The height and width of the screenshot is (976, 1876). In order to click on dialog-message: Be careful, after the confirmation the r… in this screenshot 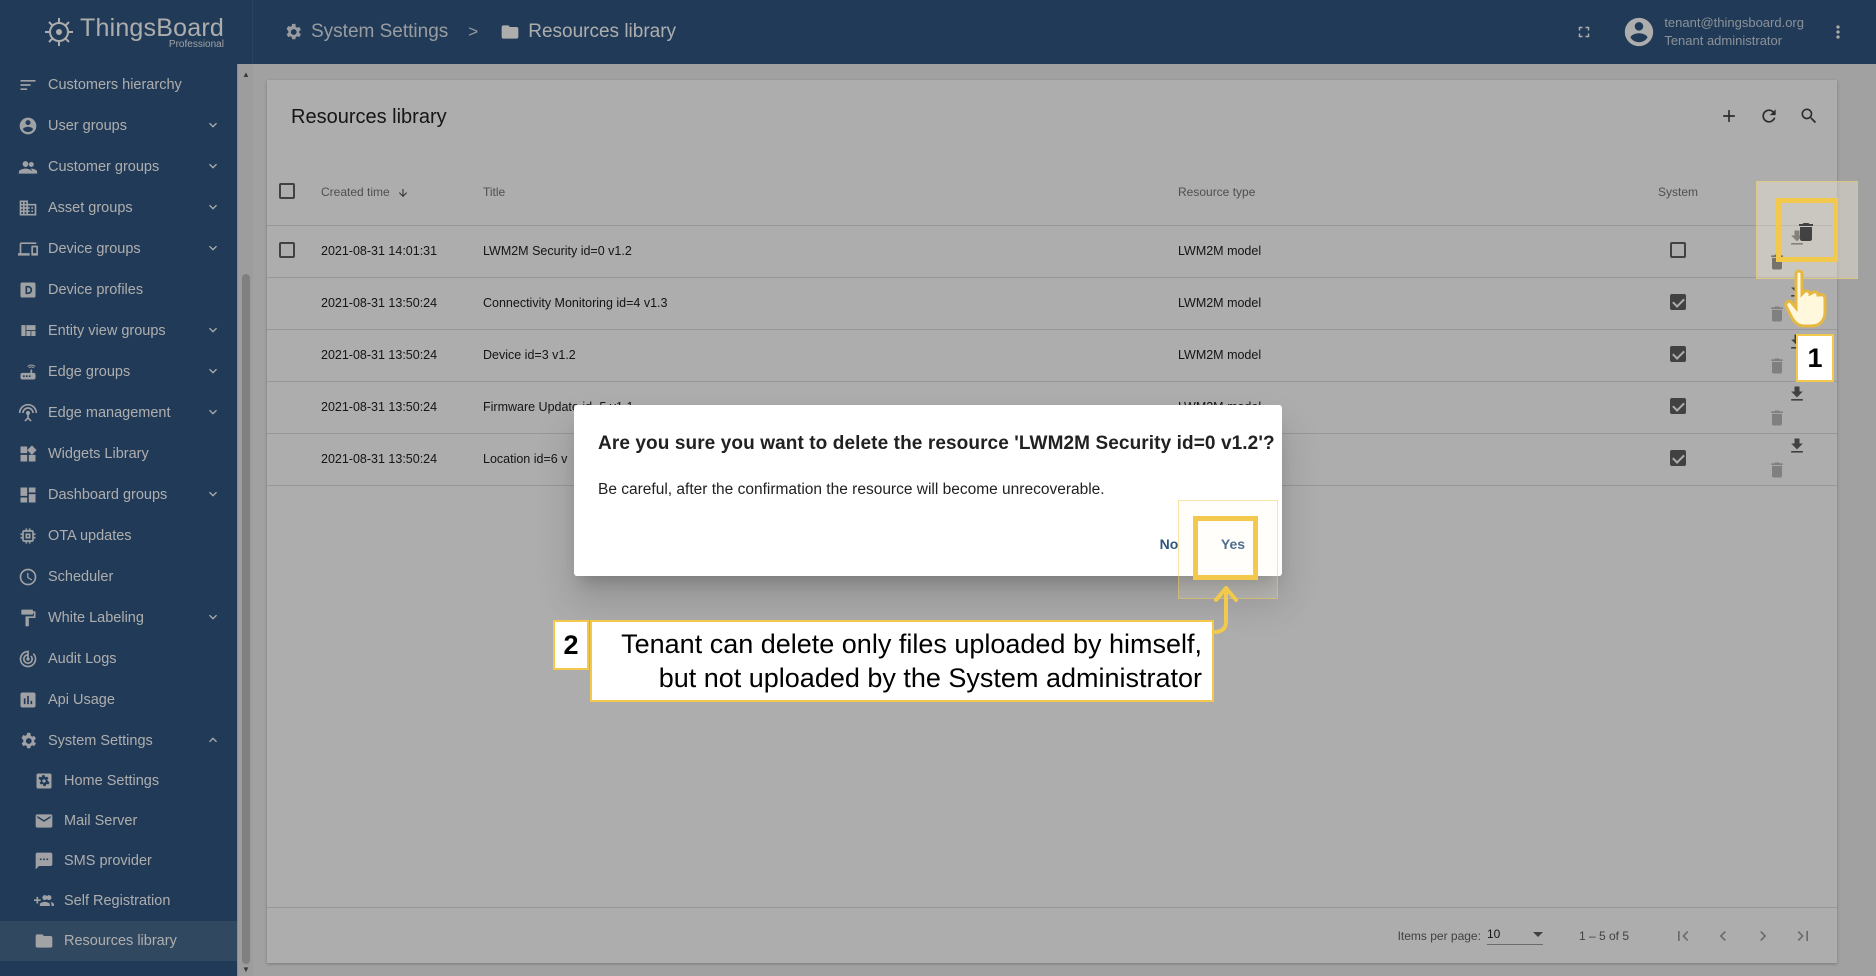, I will do `click(851, 489)`.